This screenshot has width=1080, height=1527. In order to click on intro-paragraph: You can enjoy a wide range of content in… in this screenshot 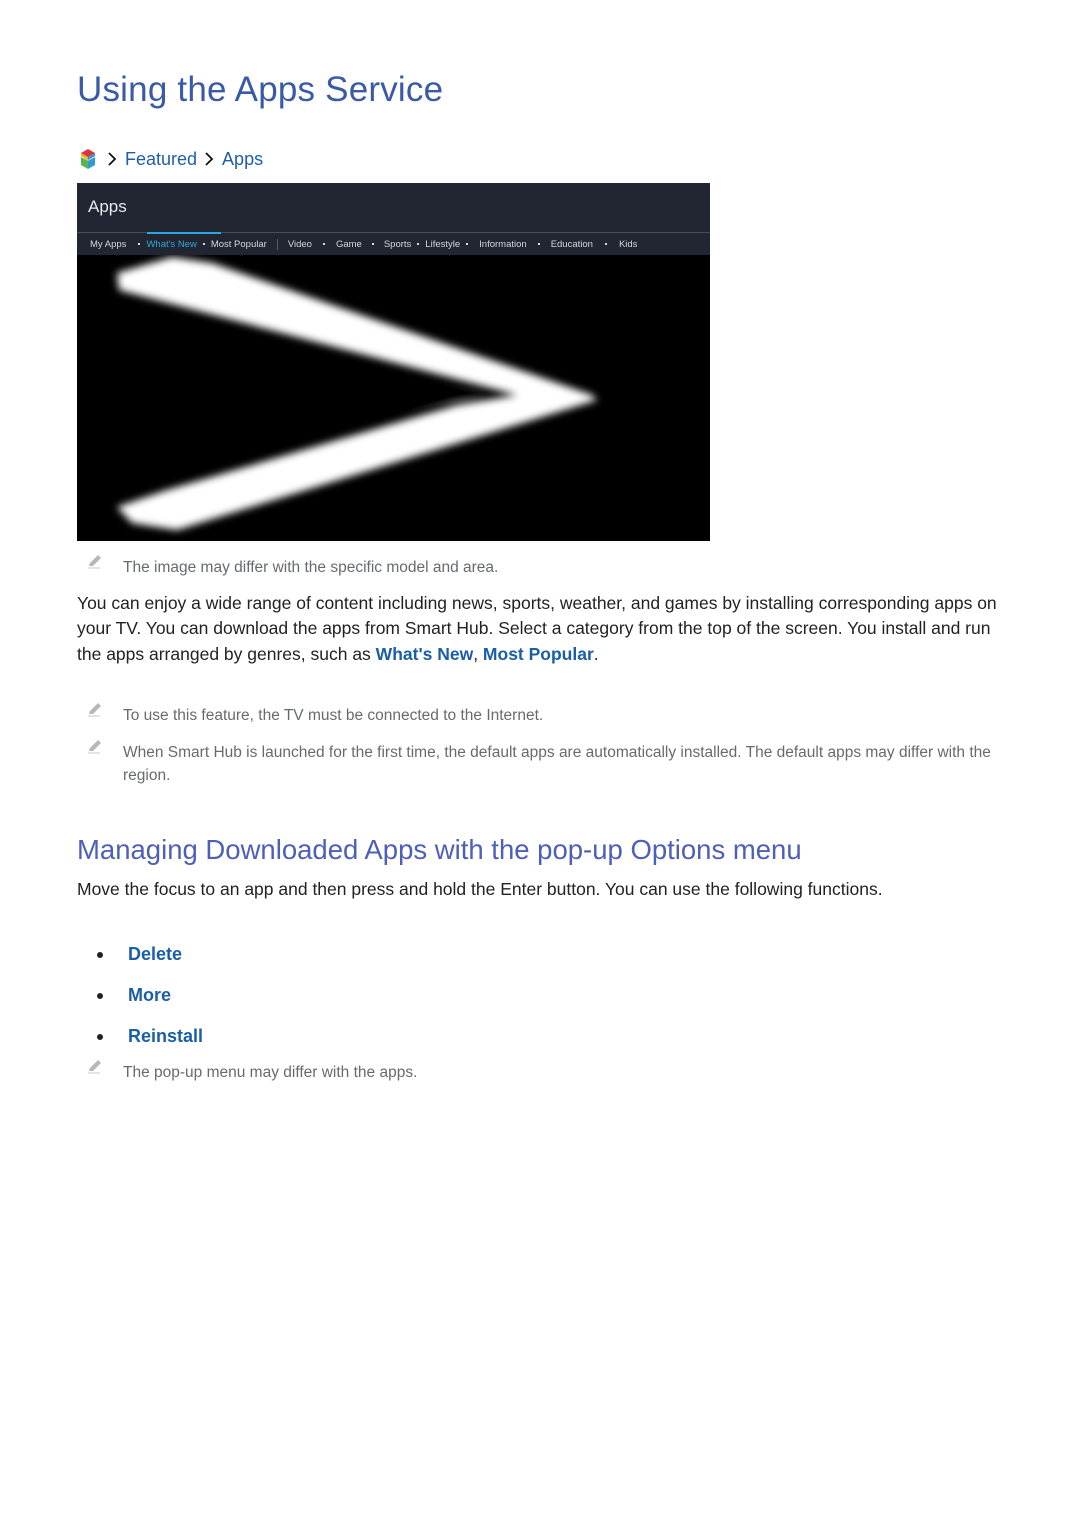, I will do `click(547, 629)`.